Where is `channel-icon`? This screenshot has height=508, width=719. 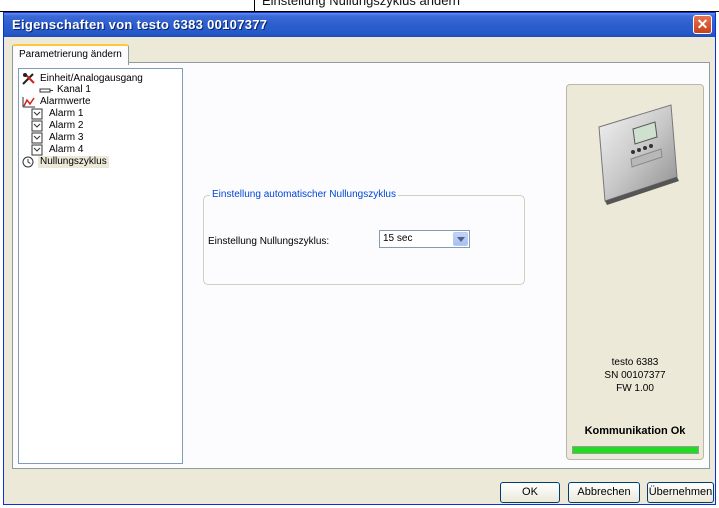
channel-icon is located at coordinates (46, 90).